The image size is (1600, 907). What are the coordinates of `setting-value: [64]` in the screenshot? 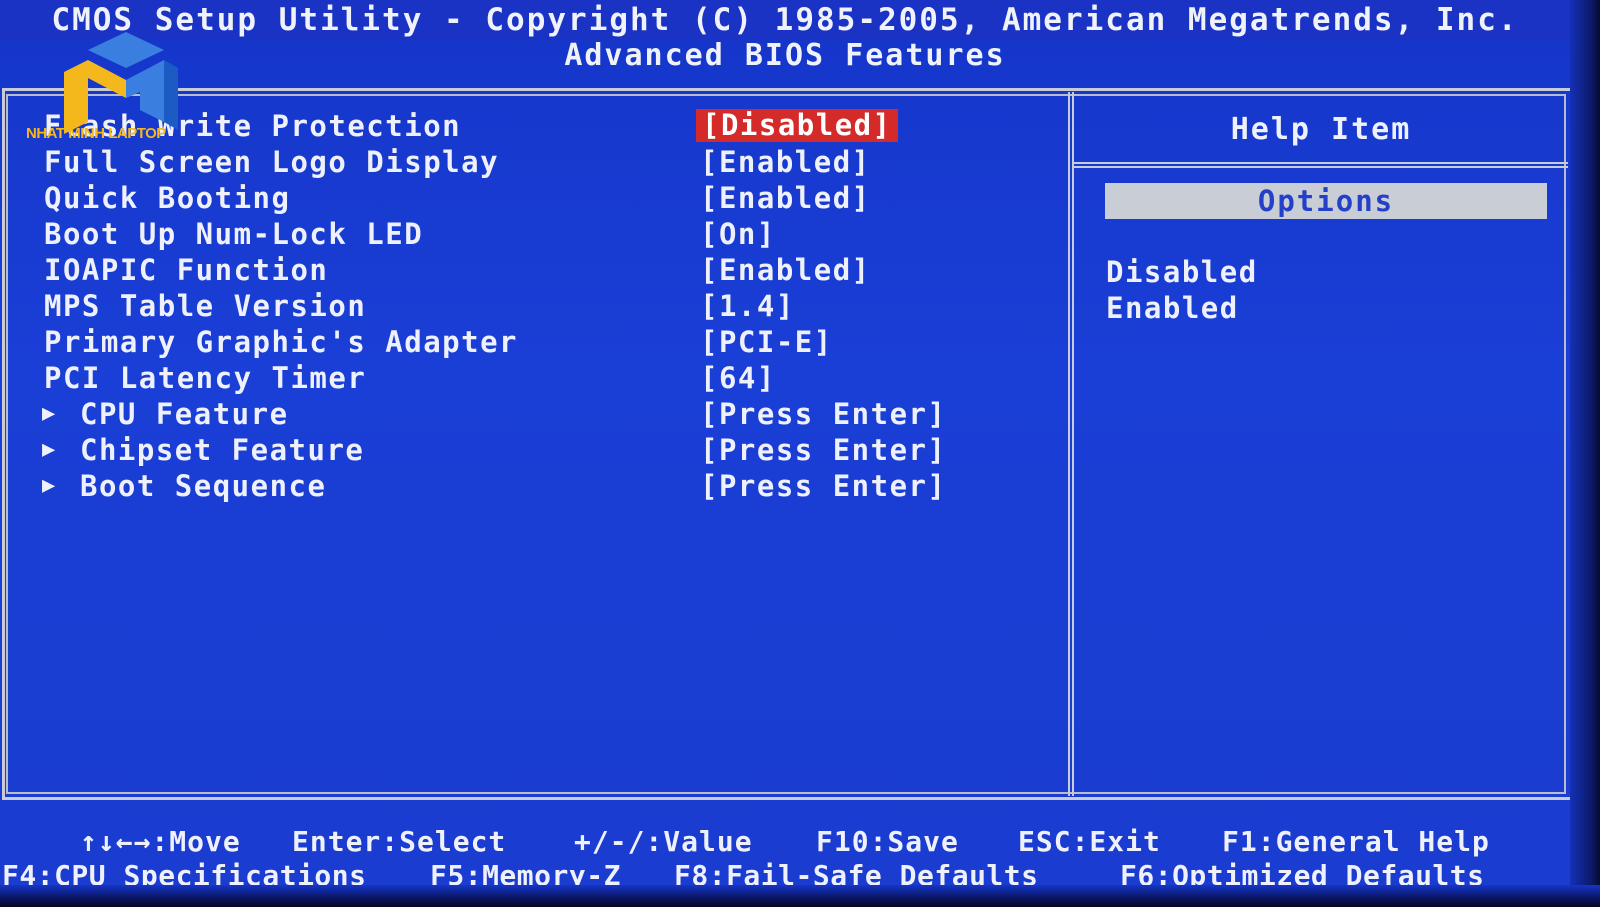 It's located at (738, 378).